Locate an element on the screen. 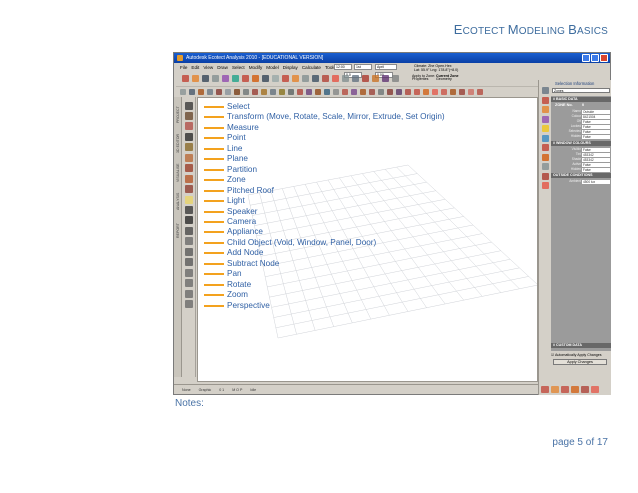 The width and height of the screenshot is (638, 493). menu-item-edit: Edit is located at coordinates (195, 67).